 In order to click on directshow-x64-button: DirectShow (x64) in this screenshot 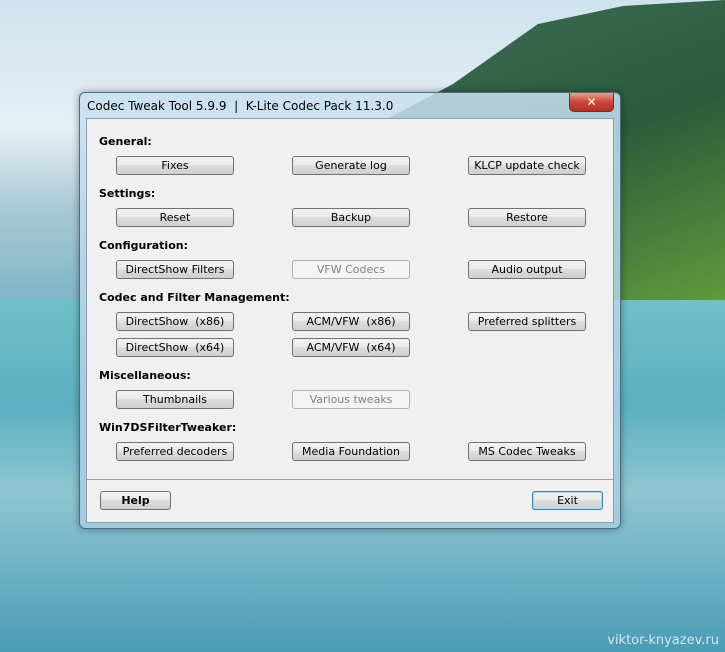, I will do `click(175, 347)`.